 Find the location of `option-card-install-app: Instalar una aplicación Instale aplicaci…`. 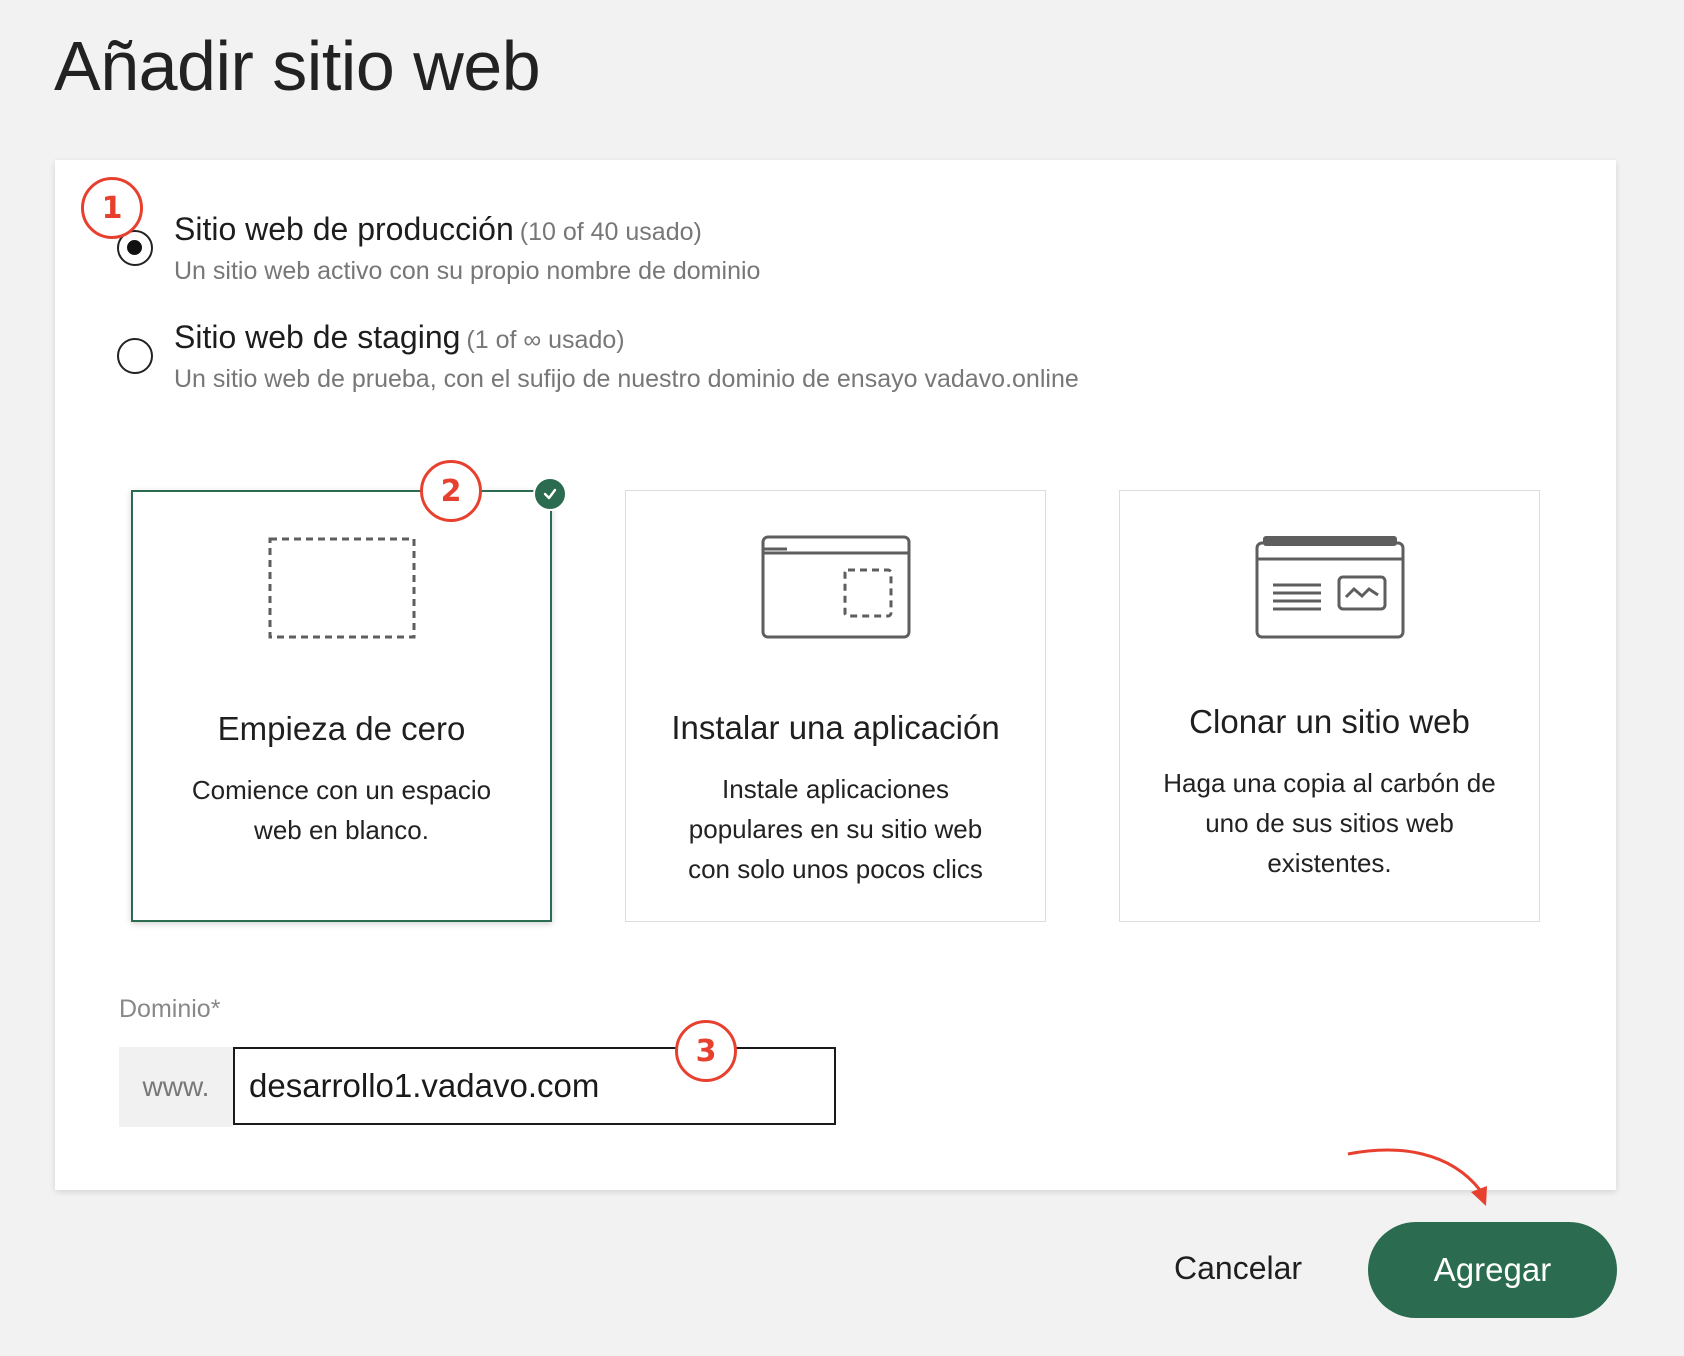

option-card-install-app: Instalar una aplicación Instale aplicaci… is located at coordinates (835, 706).